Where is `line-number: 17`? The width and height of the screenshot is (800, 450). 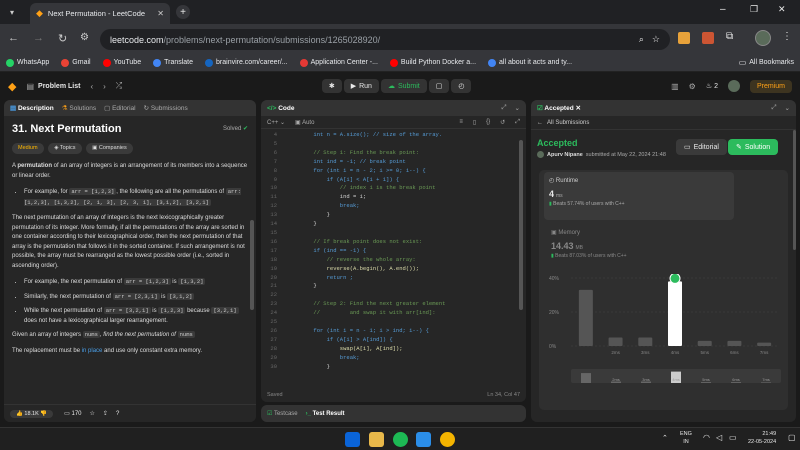 line-number: 17 is located at coordinates (273, 250).